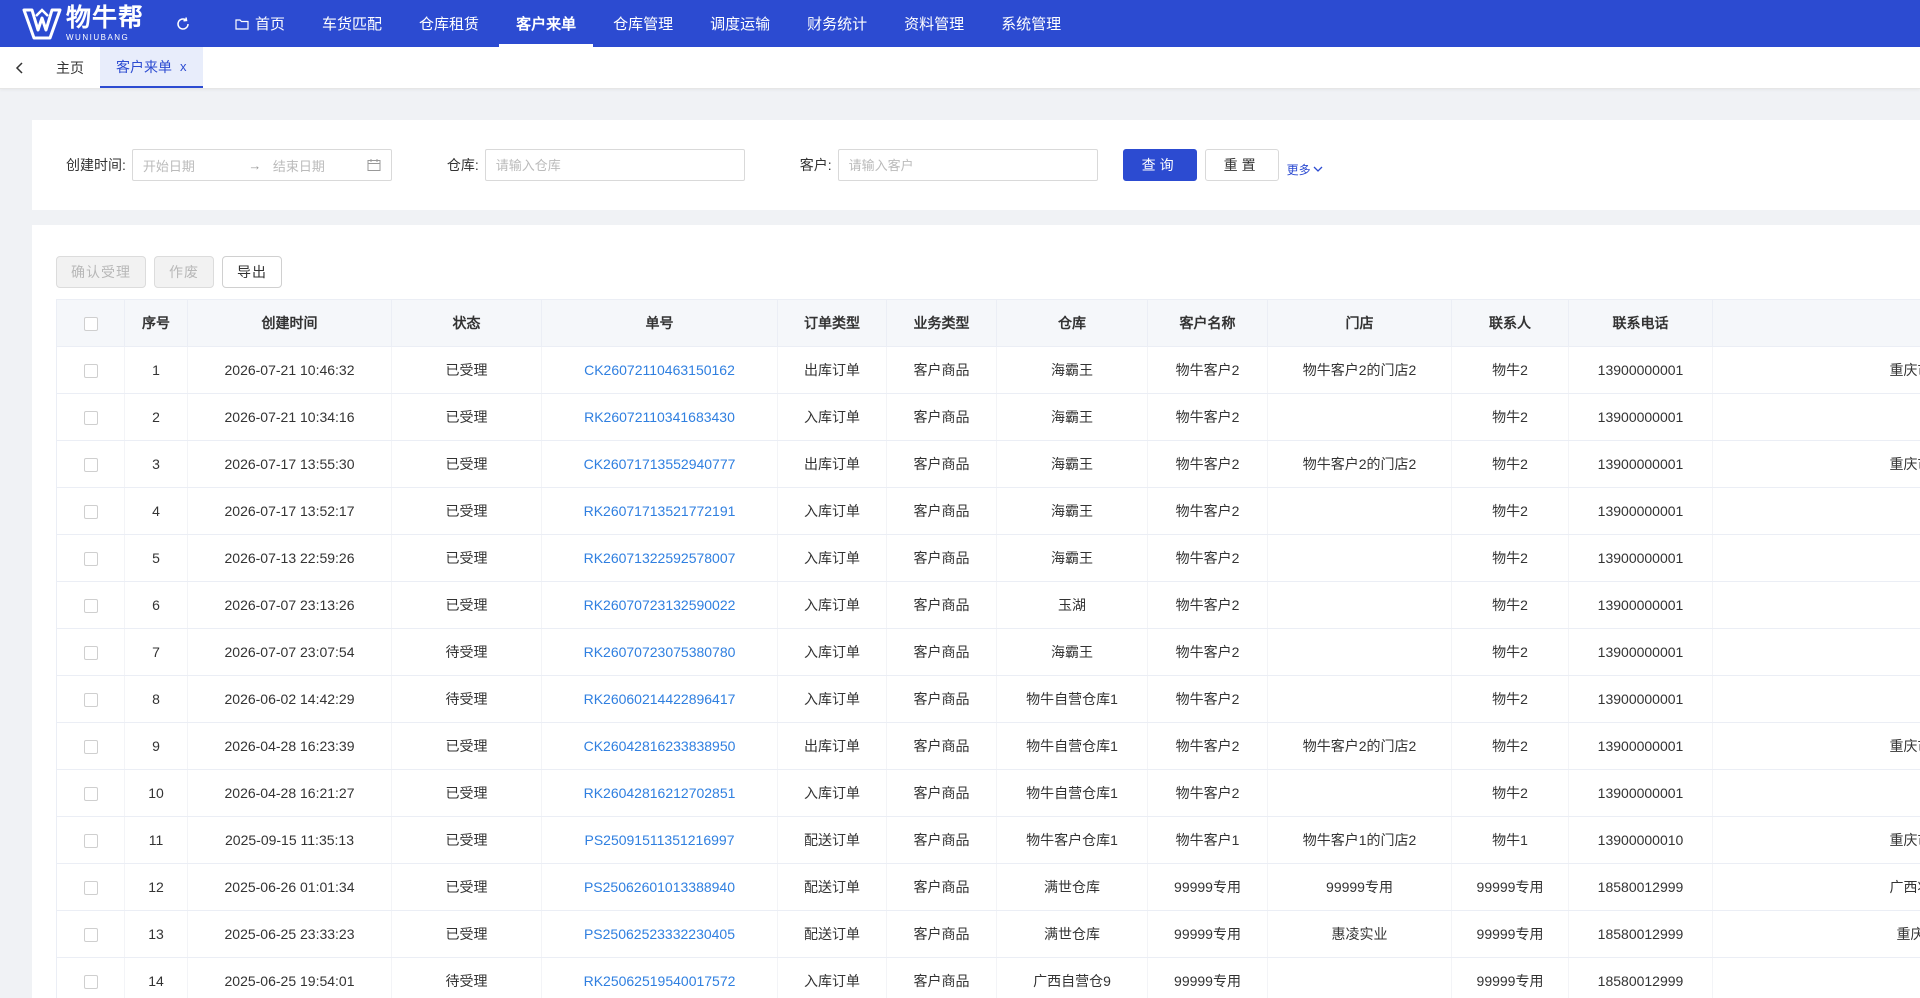  Describe the element at coordinates (934, 23) in the screenshot. I see `nav-item-data-management: 资料管理` at that location.